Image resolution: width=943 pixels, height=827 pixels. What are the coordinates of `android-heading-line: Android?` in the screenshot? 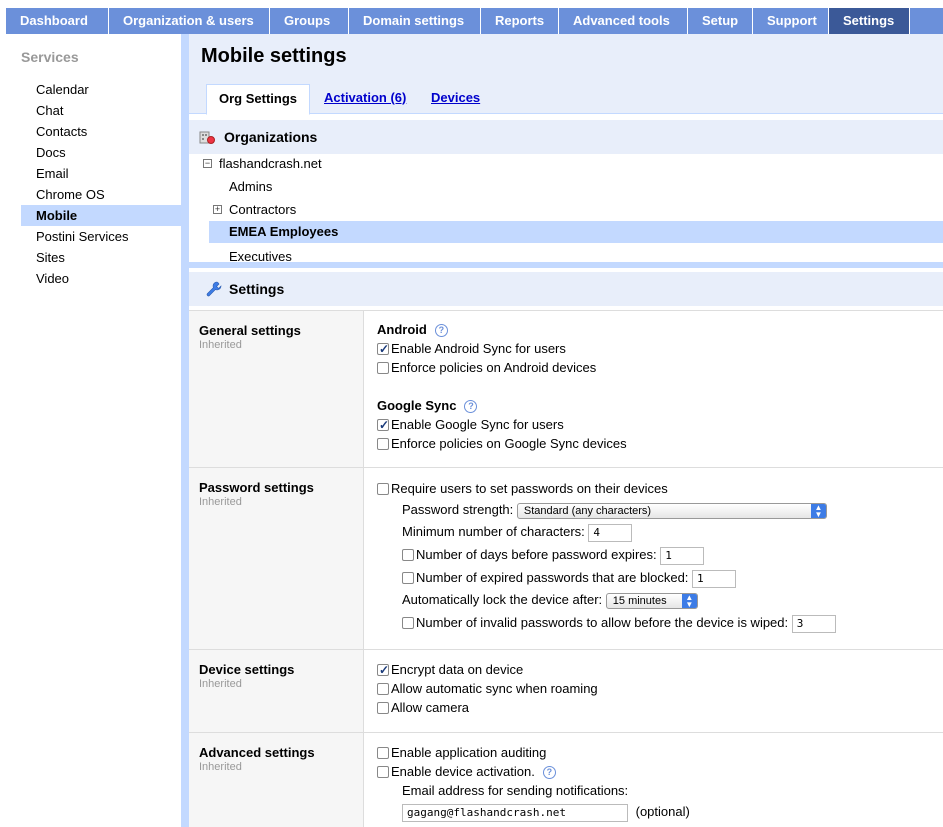 It's located at (412, 330).